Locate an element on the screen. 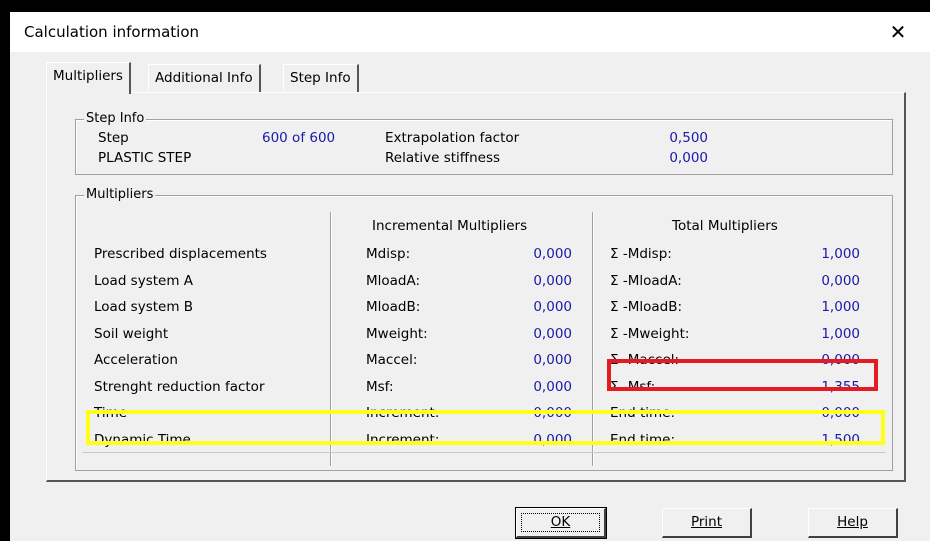  multiplier-name: Prescribed displacements is located at coordinates (180, 254).